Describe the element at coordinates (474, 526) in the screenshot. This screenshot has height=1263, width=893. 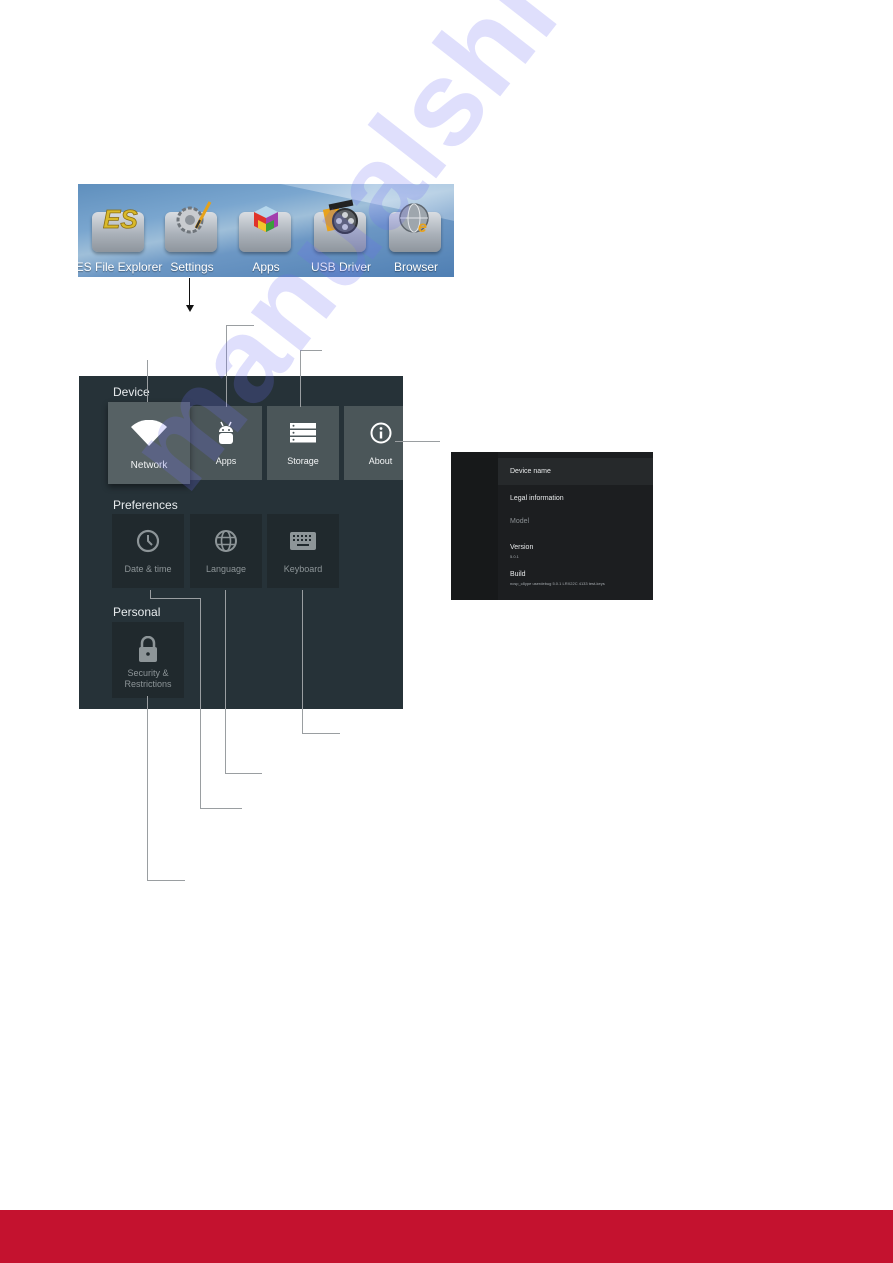
I see `about-side-strip` at that location.